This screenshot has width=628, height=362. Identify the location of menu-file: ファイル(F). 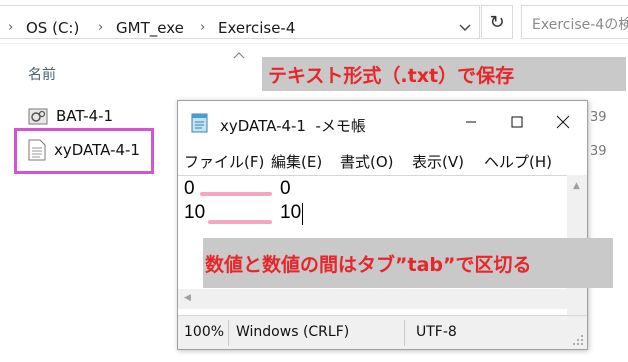
(224, 161).